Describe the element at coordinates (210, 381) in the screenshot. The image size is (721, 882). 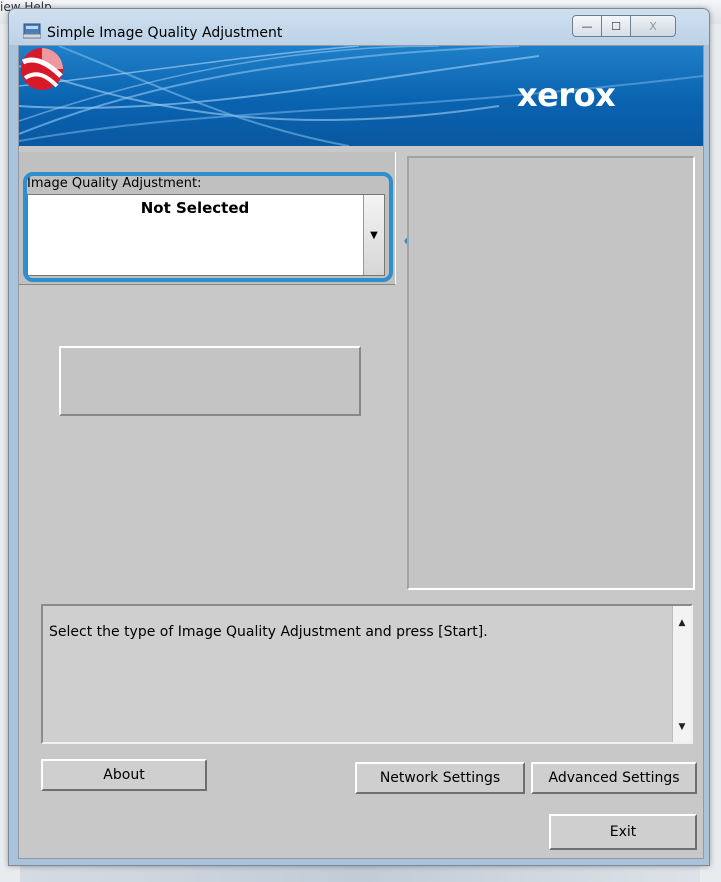
I see `start-button` at that location.